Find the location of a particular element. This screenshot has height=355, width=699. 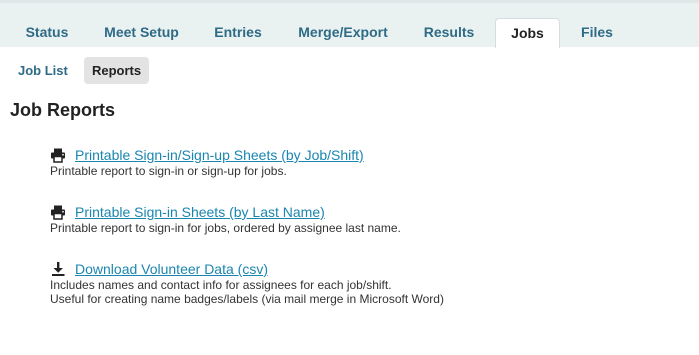

tab-jobs: Jobs is located at coordinates (527, 33).